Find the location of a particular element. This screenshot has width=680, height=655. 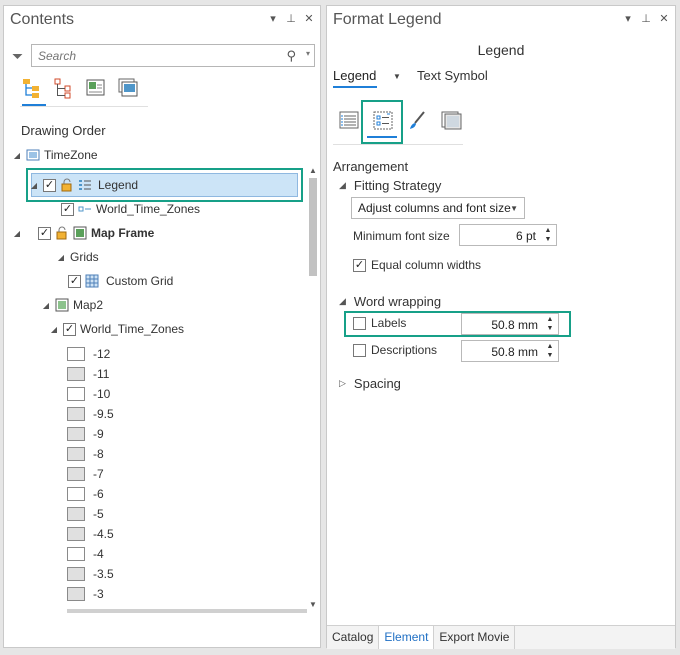

list-by-drawing-order-icon is located at coordinates (32, 88).